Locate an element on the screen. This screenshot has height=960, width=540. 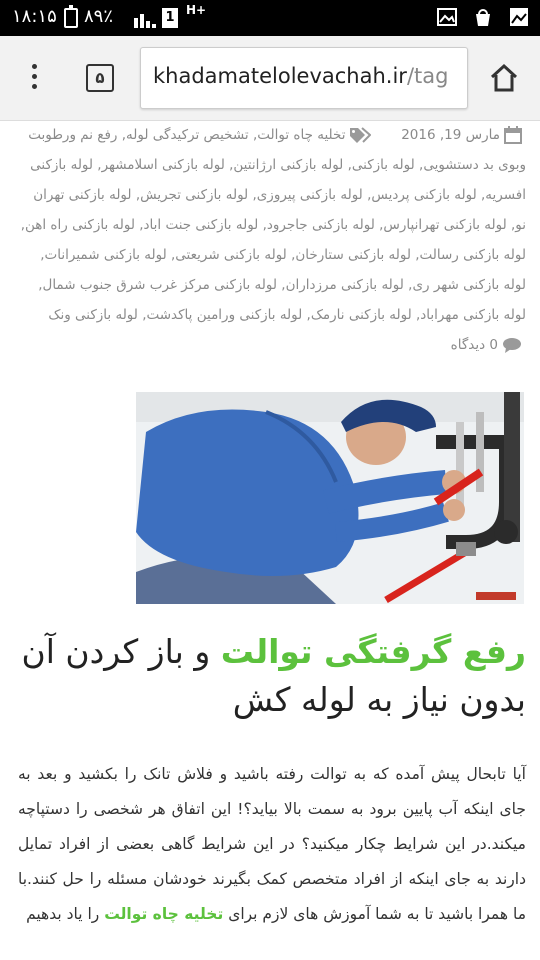
menu-dots-icon is located at coordinates (34, 79).